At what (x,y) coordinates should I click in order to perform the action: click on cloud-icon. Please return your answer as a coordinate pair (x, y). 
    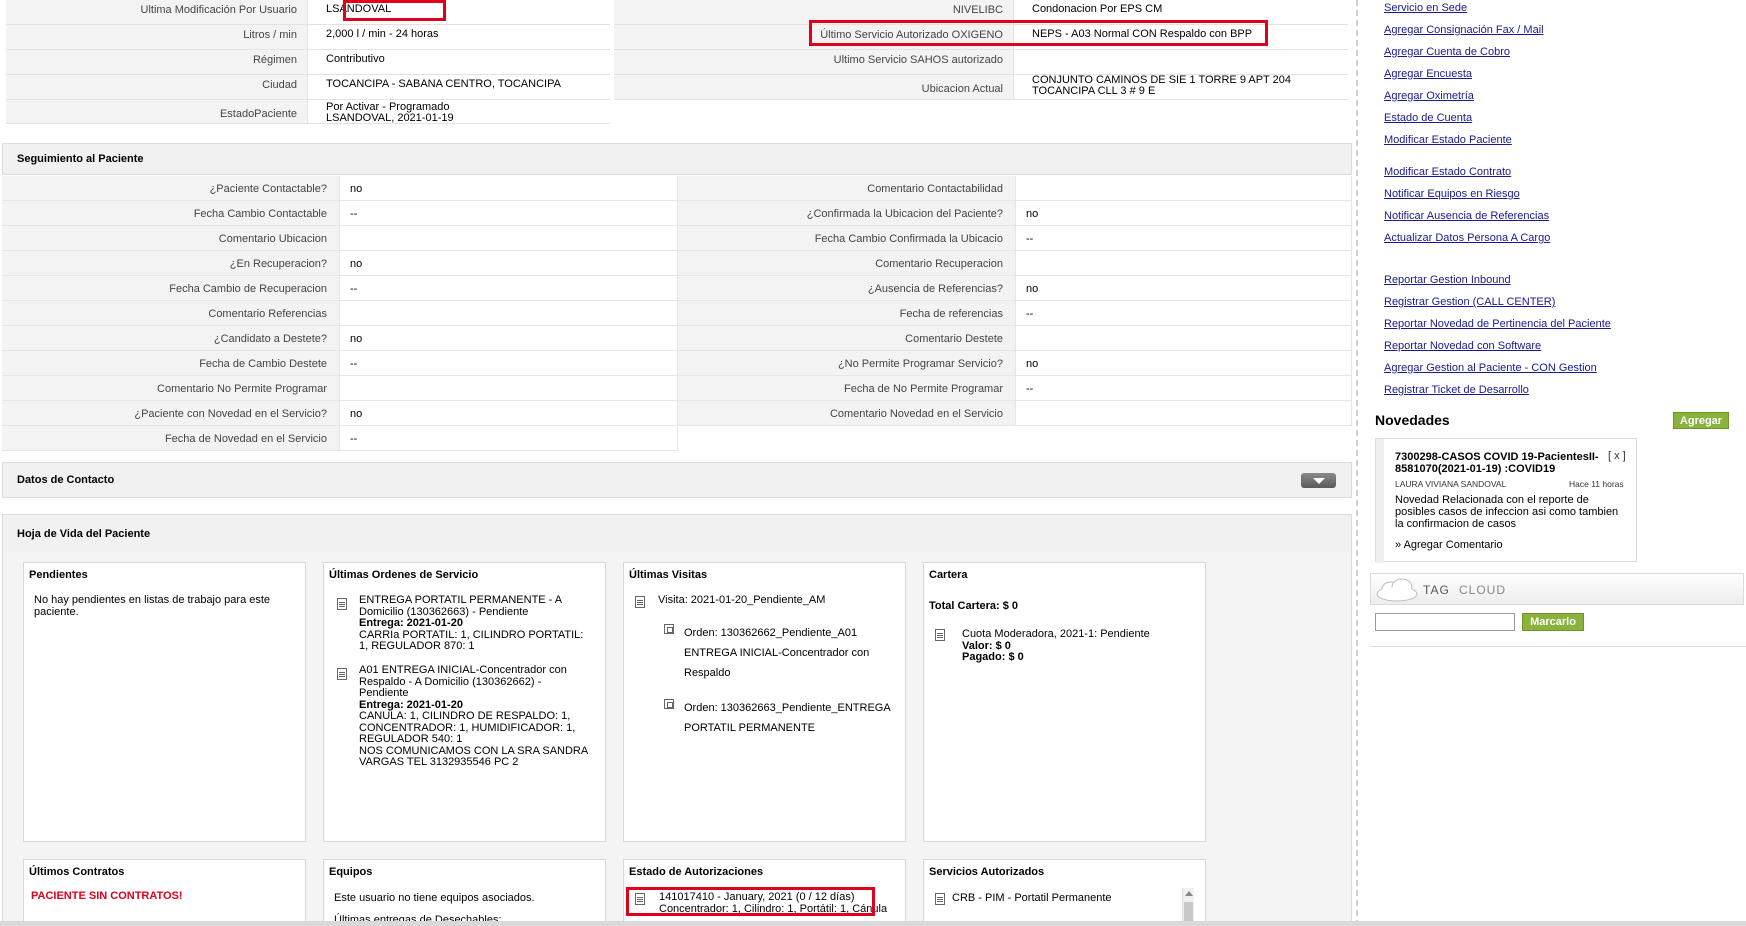
    Looking at the image, I should click on (1397, 590).